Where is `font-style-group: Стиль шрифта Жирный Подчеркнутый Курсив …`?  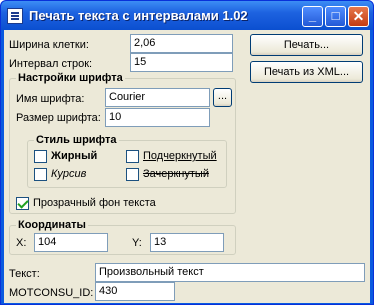 font-style-group: Стиль шрифта Жирный Подчеркнутый Курсив … is located at coordinates (127, 161).